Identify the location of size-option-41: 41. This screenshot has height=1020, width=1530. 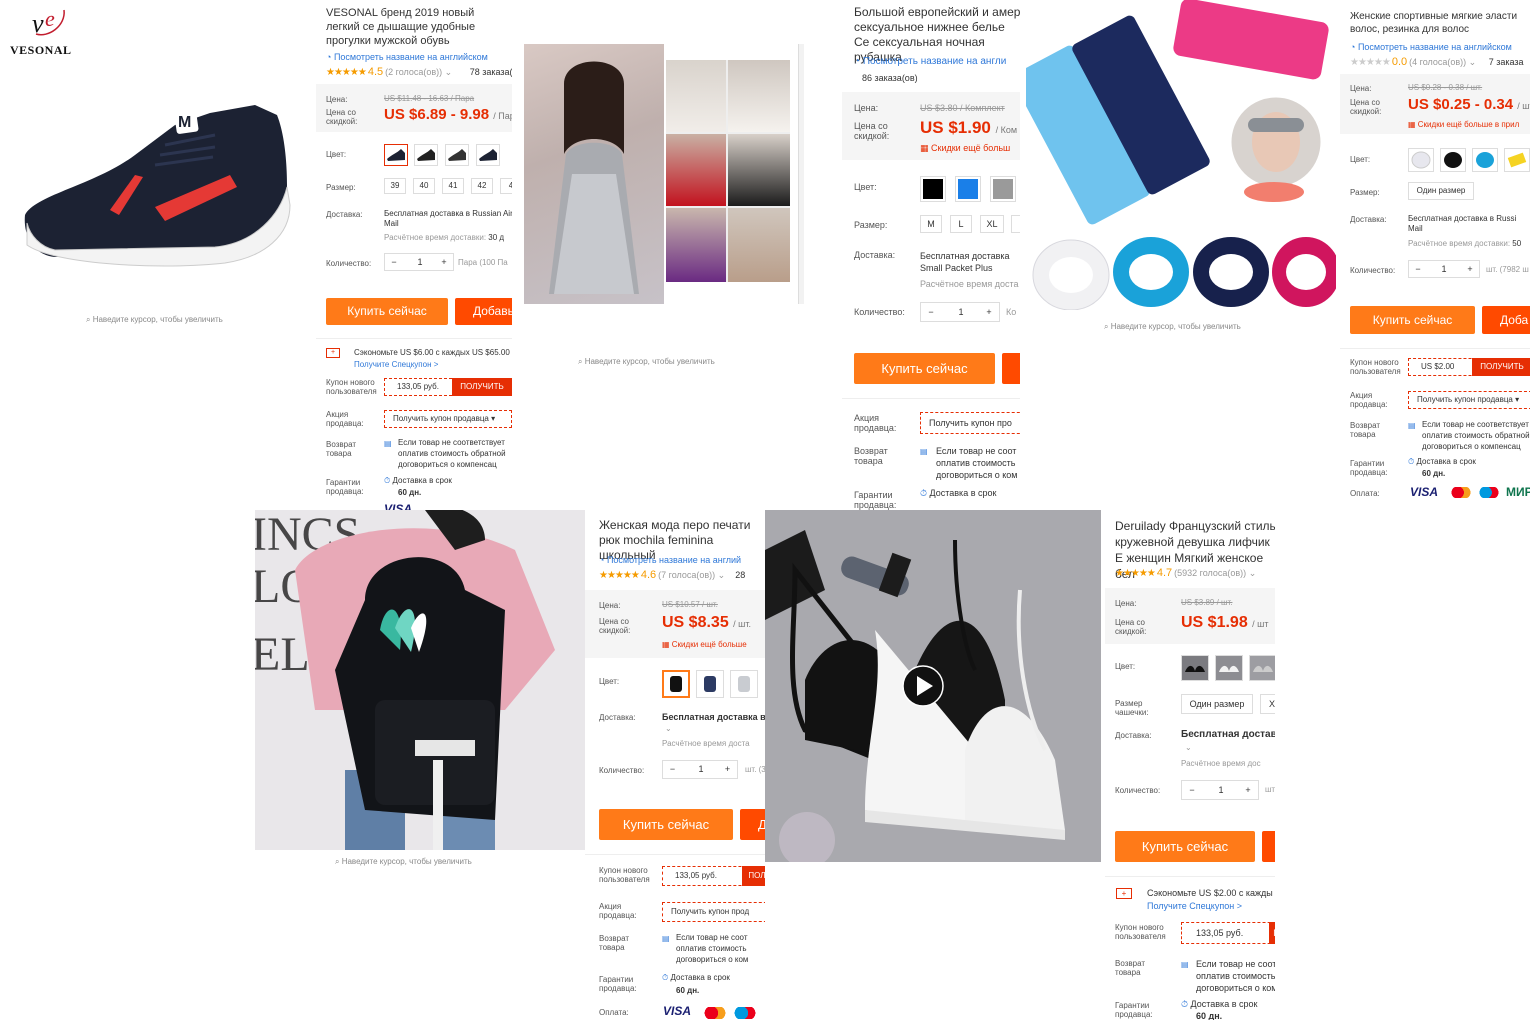
(453, 186).